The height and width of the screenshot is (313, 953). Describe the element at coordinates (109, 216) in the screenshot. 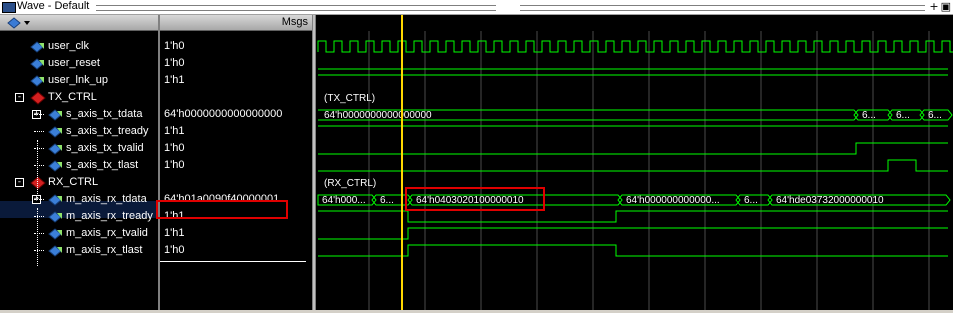

I see `signal-name: m_axis_rx_tready` at that location.